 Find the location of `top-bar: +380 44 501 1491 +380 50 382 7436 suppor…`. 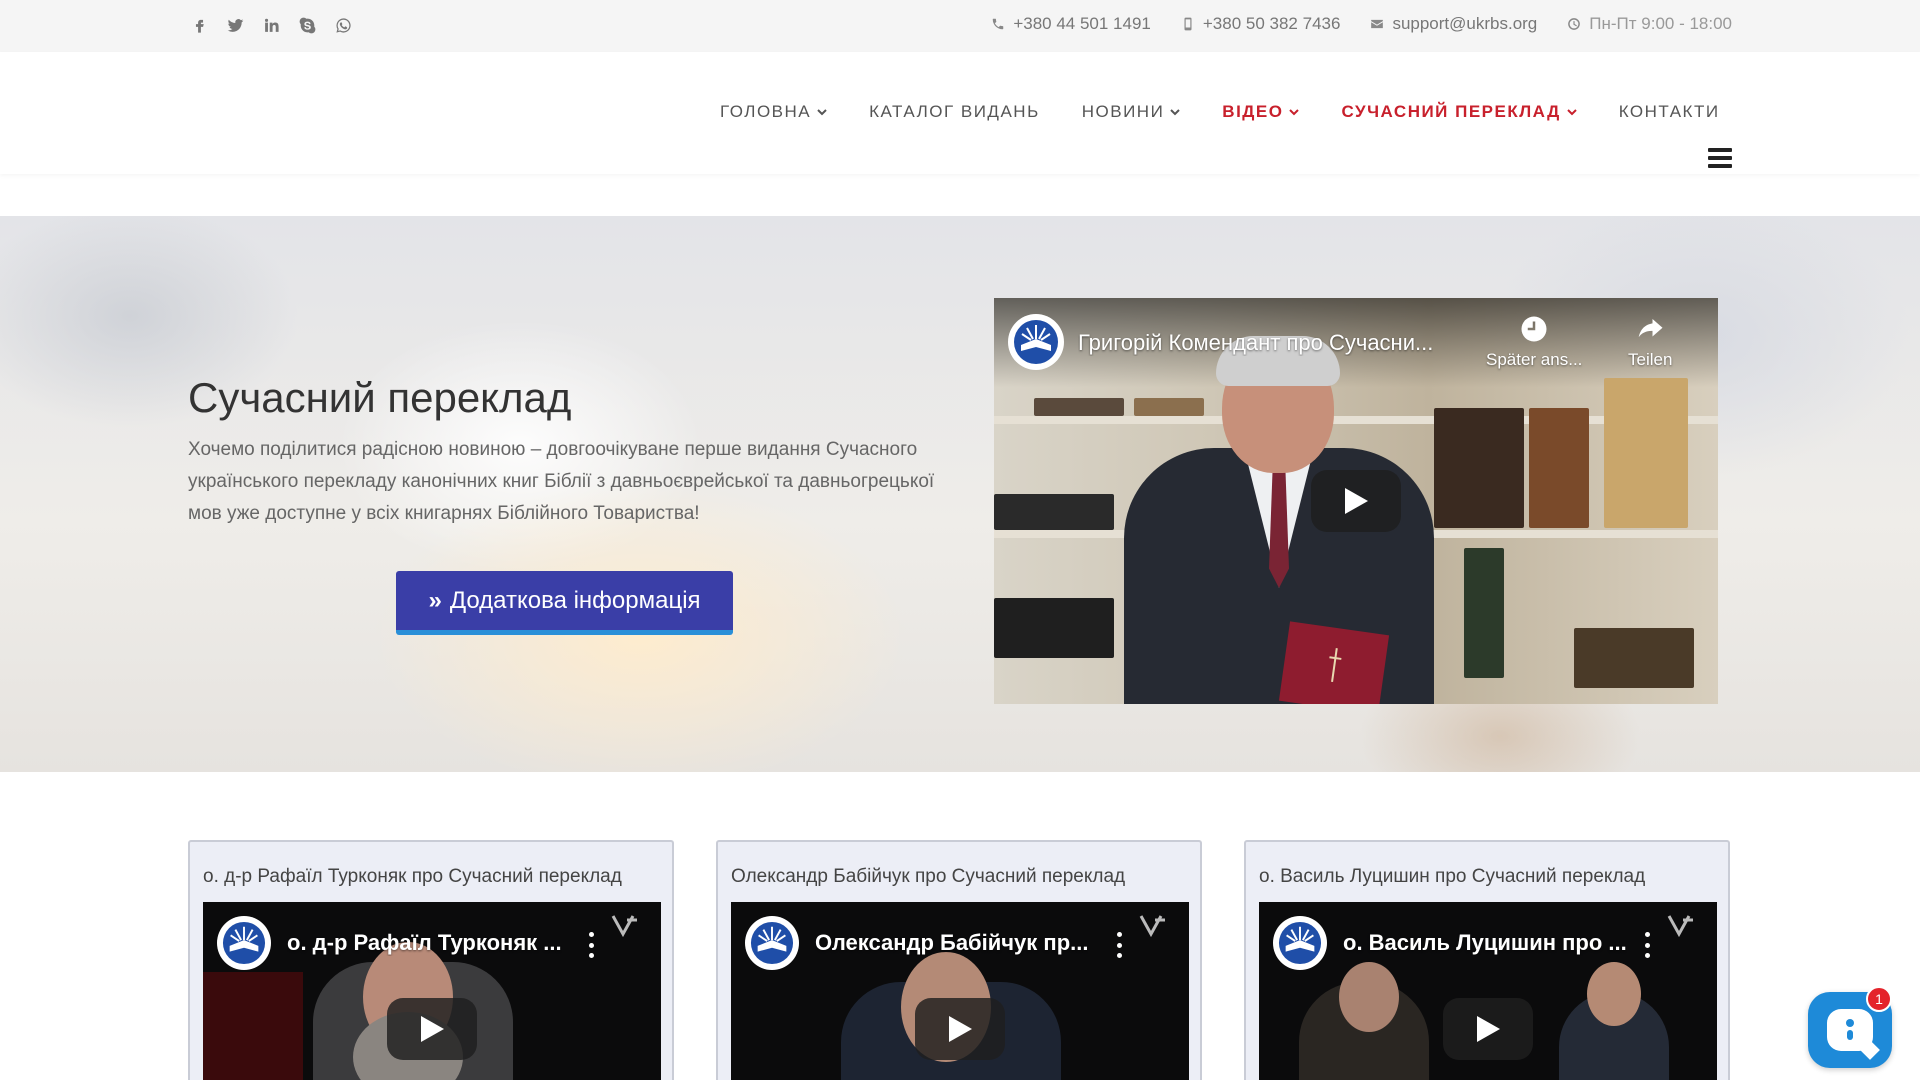

top-bar: +380 44 501 1491 +380 50 382 7436 suppor… is located at coordinates (960, 26).